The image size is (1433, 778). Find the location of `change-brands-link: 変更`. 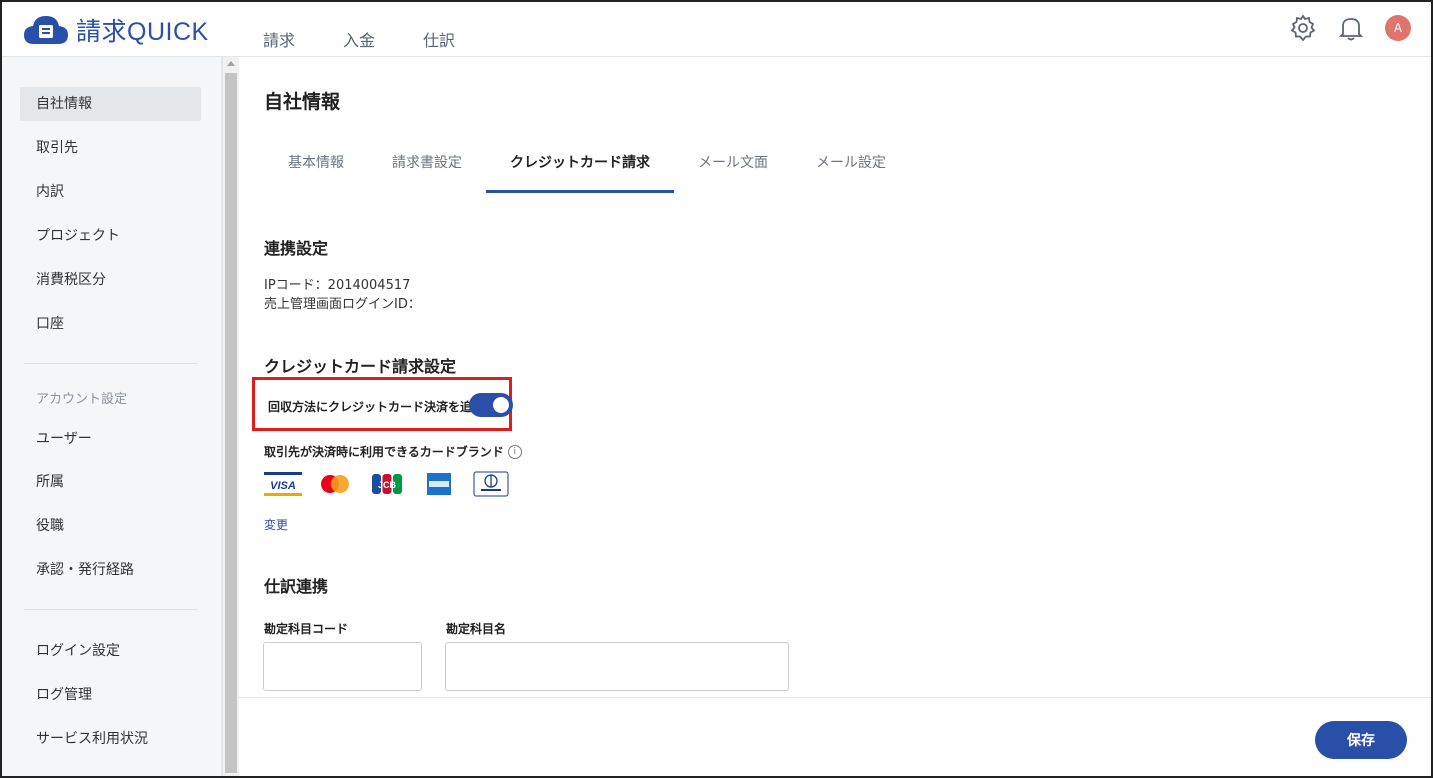

change-brands-link: 変更 is located at coordinates (276, 524).